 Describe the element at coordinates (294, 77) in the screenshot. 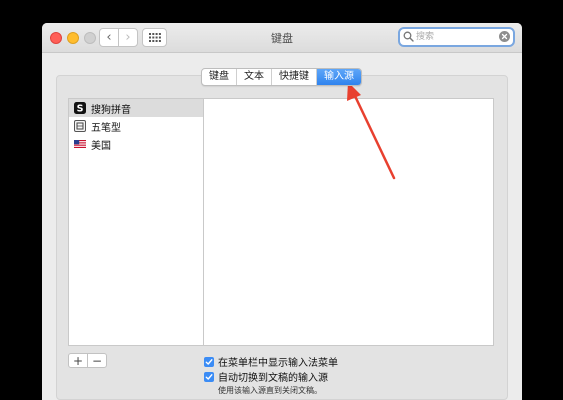

I see `tab-shortcuts: 快捷键` at that location.